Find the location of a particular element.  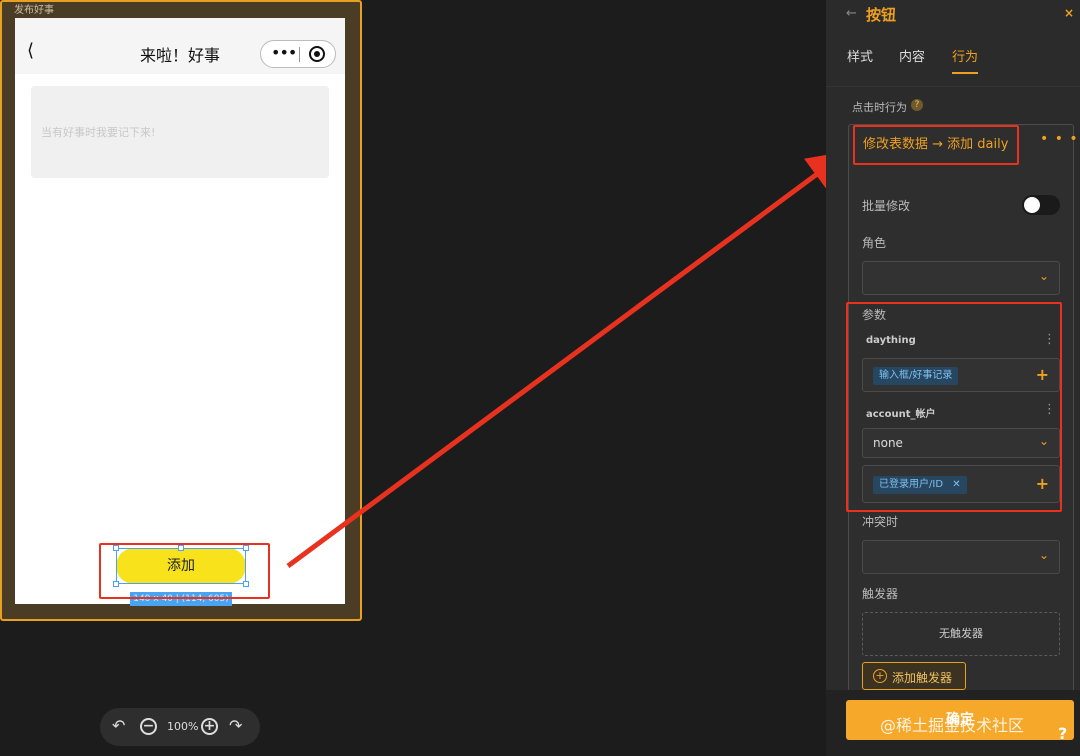

click-behavior-label: 点击时行为 is located at coordinates (879, 107).